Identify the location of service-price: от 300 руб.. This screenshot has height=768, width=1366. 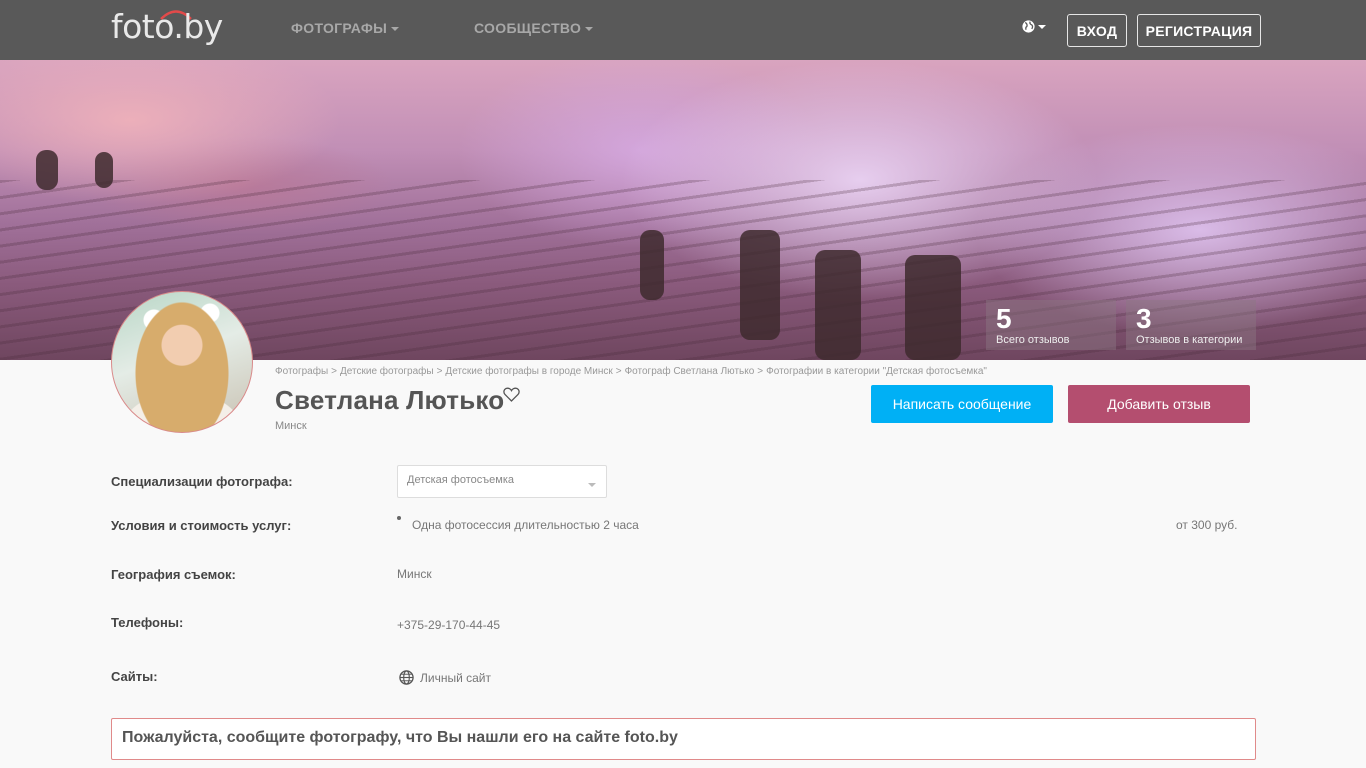
(1207, 525).